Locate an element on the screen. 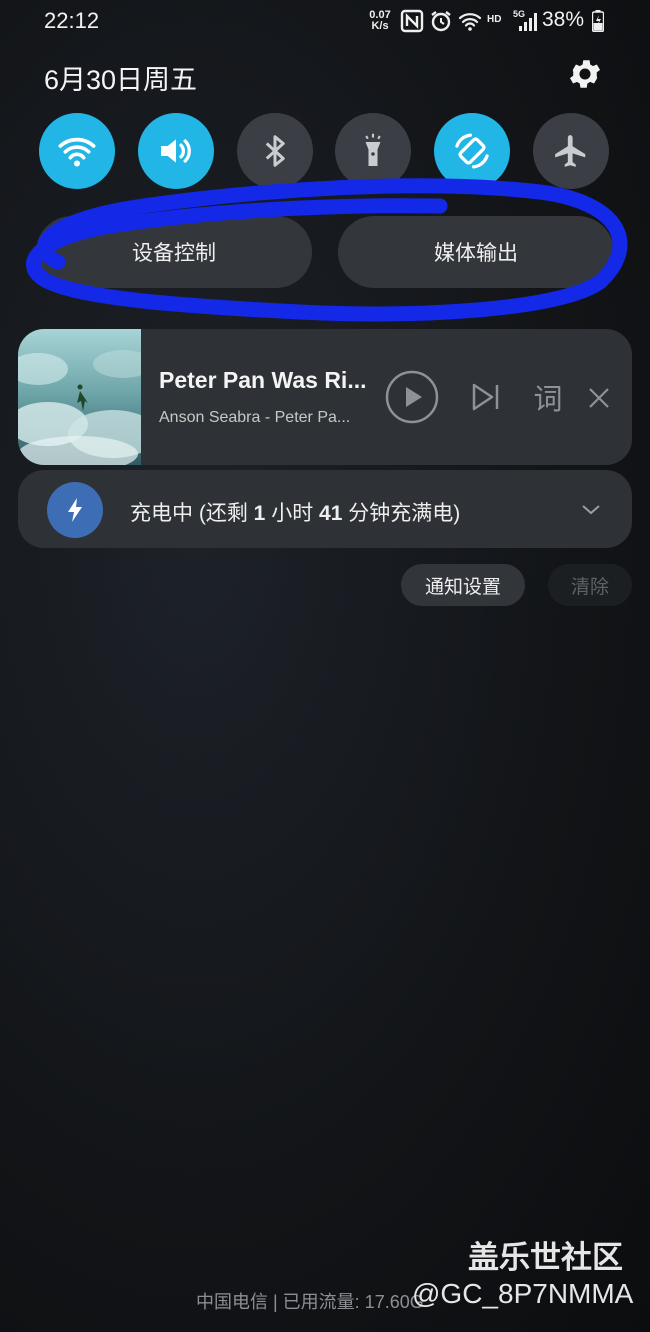 The height and width of the screenshot is (1332, 650). toggle-airplane is located at coordinates (571, 151).